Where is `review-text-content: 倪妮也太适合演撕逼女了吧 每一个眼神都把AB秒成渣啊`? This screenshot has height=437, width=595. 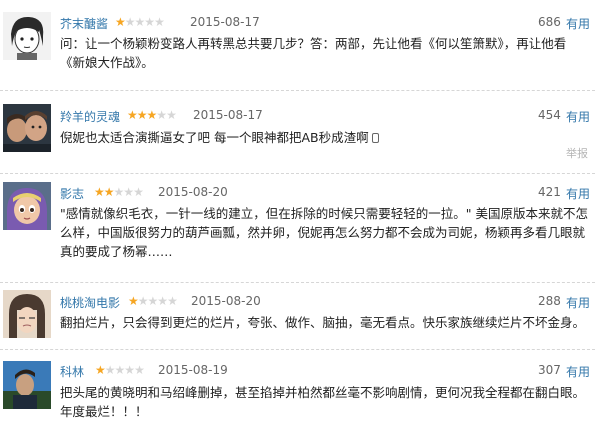
review-text-content: 倪妮也太适合演撕逼女了吧 每一个眼神都把AB秒成渣啊 is located at coordinates (214, 137).